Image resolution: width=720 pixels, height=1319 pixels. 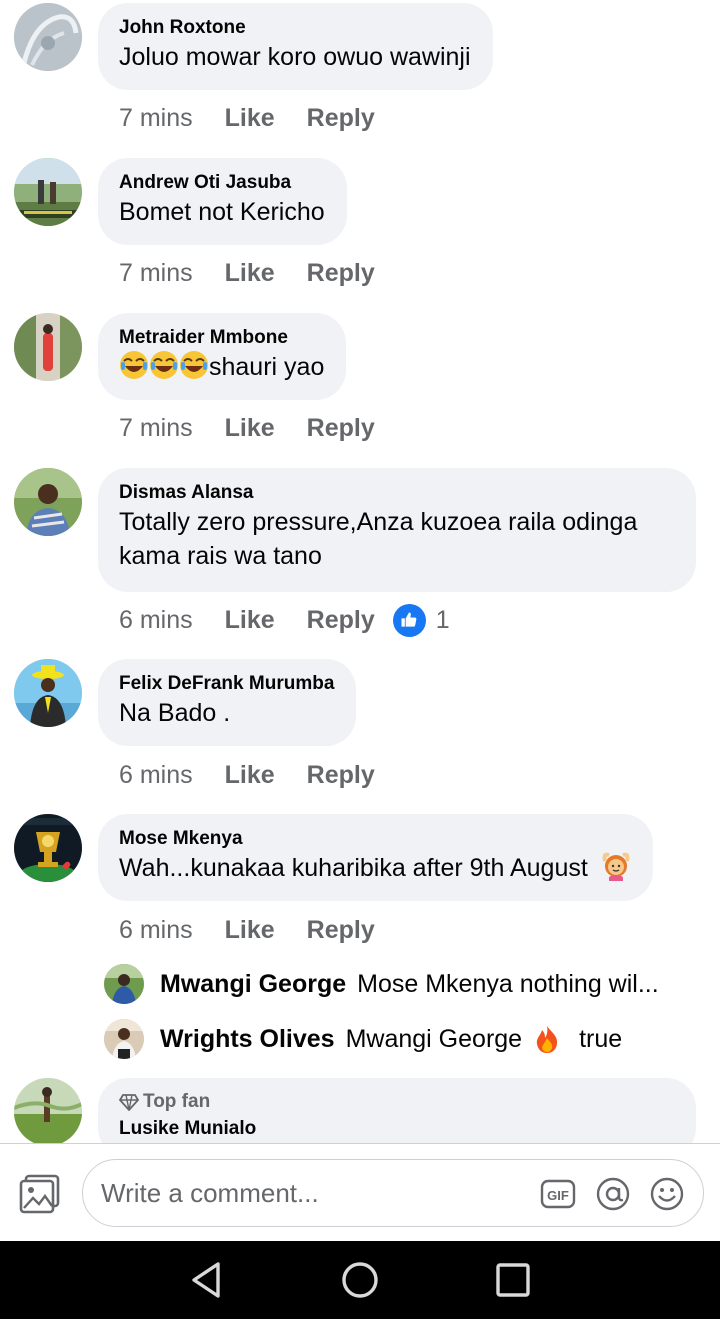 I want to click on comment-author: John Roxtone, so click(x=295, y=28).